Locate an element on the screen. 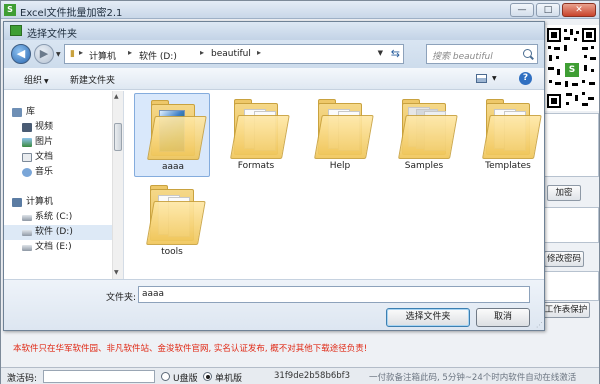  folder-label: aaaa is located at coordinates (173, 167).